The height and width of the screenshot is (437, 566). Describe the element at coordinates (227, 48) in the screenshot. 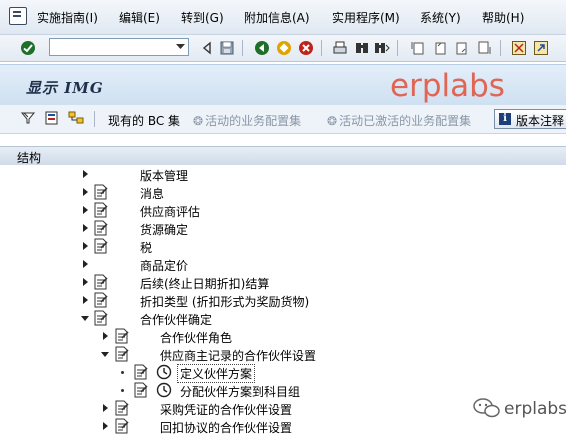

I see `save-icon` at that location.